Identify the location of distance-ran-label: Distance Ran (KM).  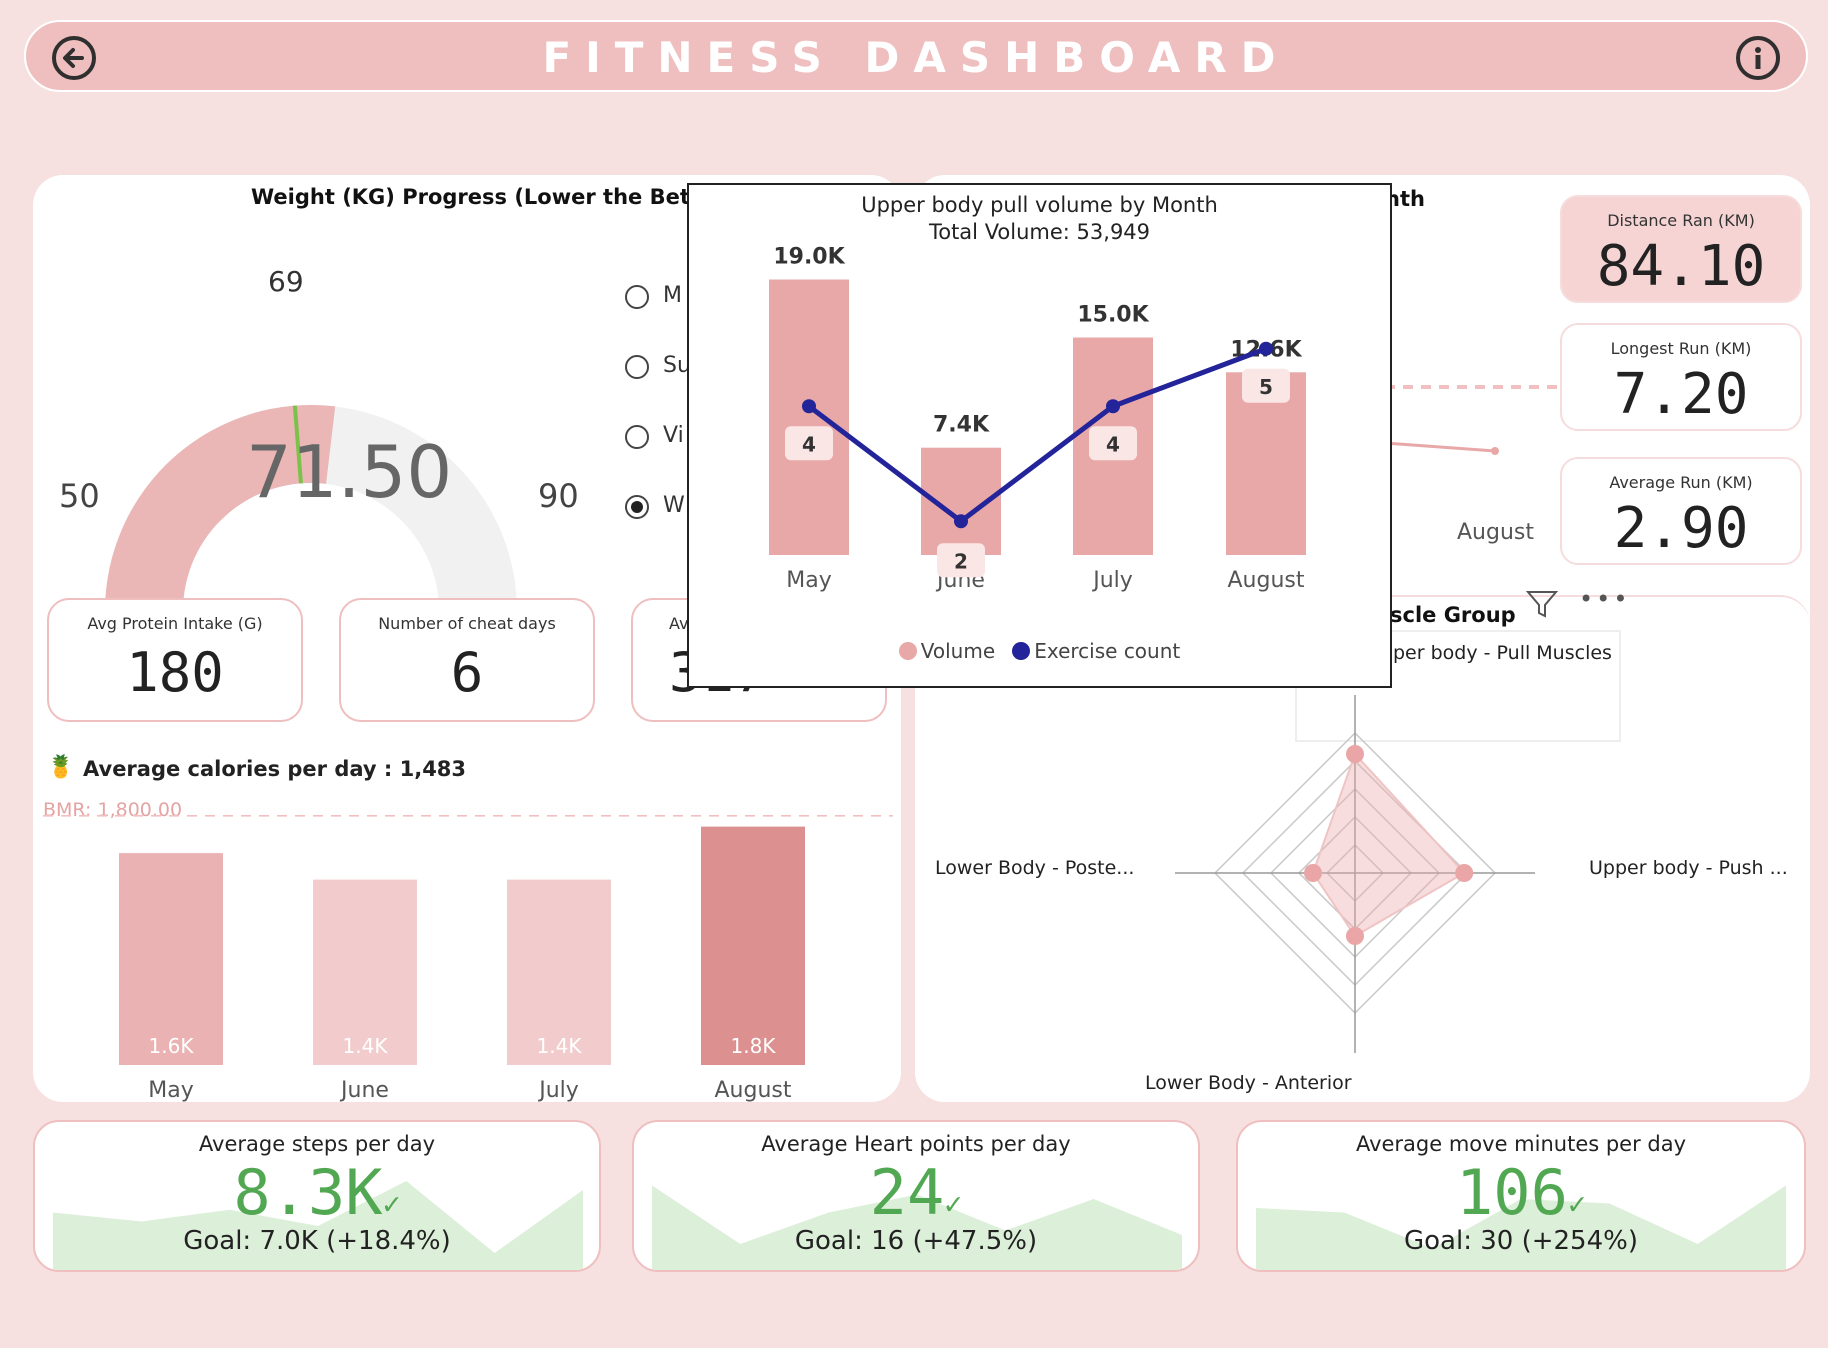
(1681, 220).